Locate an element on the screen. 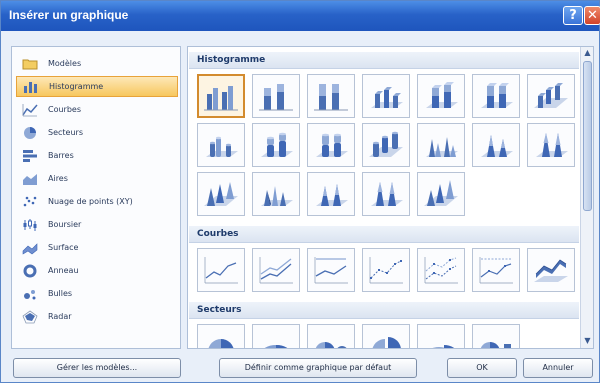 The image size is (600, 383). chart-thumb-stacked-cylinder is located at coordinates (276, 145).